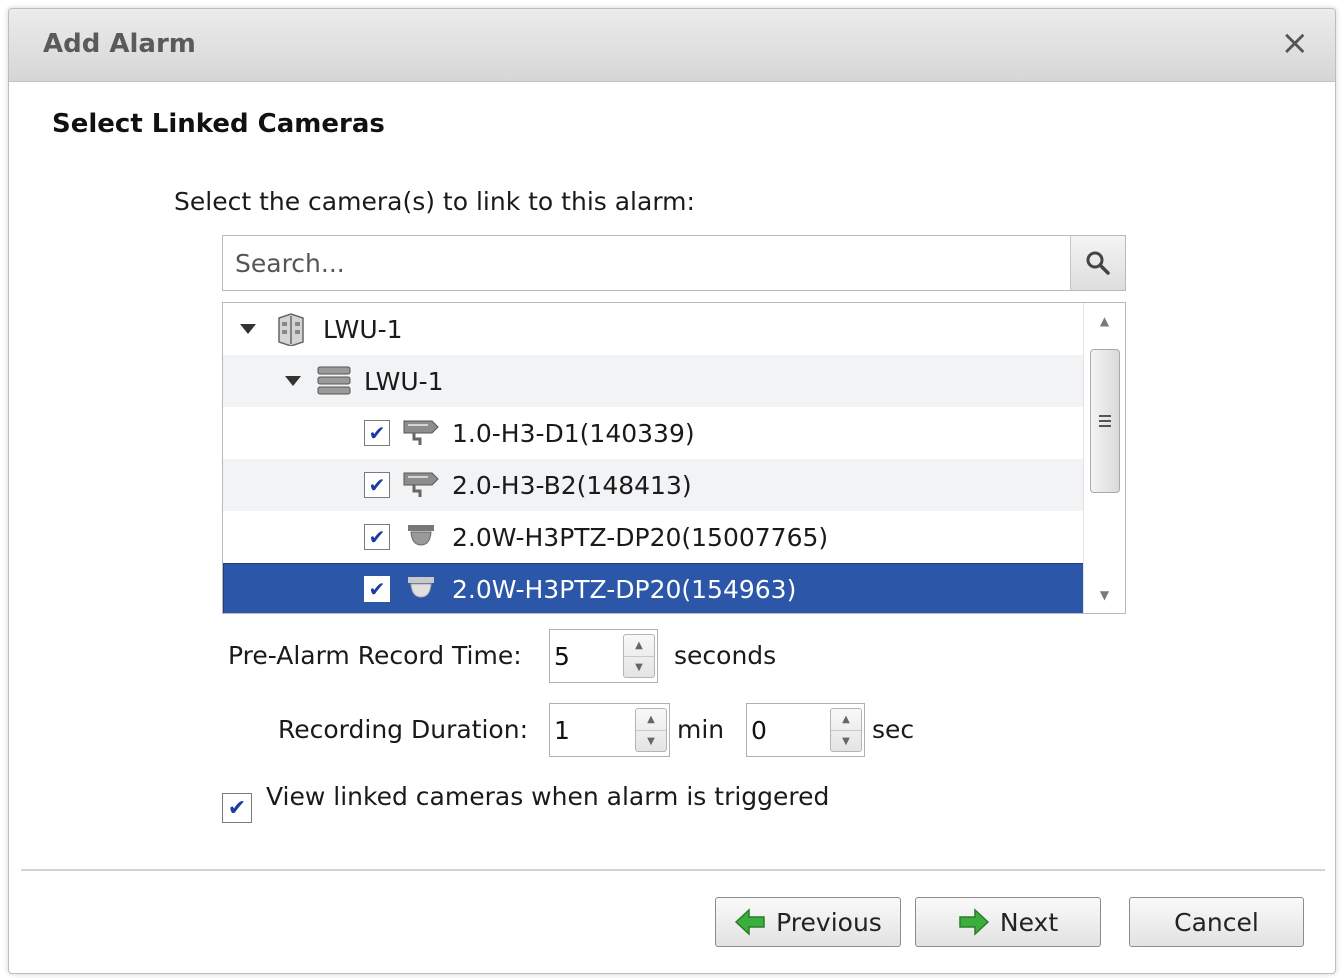 This screenshot has width=1344, height=978. I want to click on arrow-left-icon, so click(750, 922).